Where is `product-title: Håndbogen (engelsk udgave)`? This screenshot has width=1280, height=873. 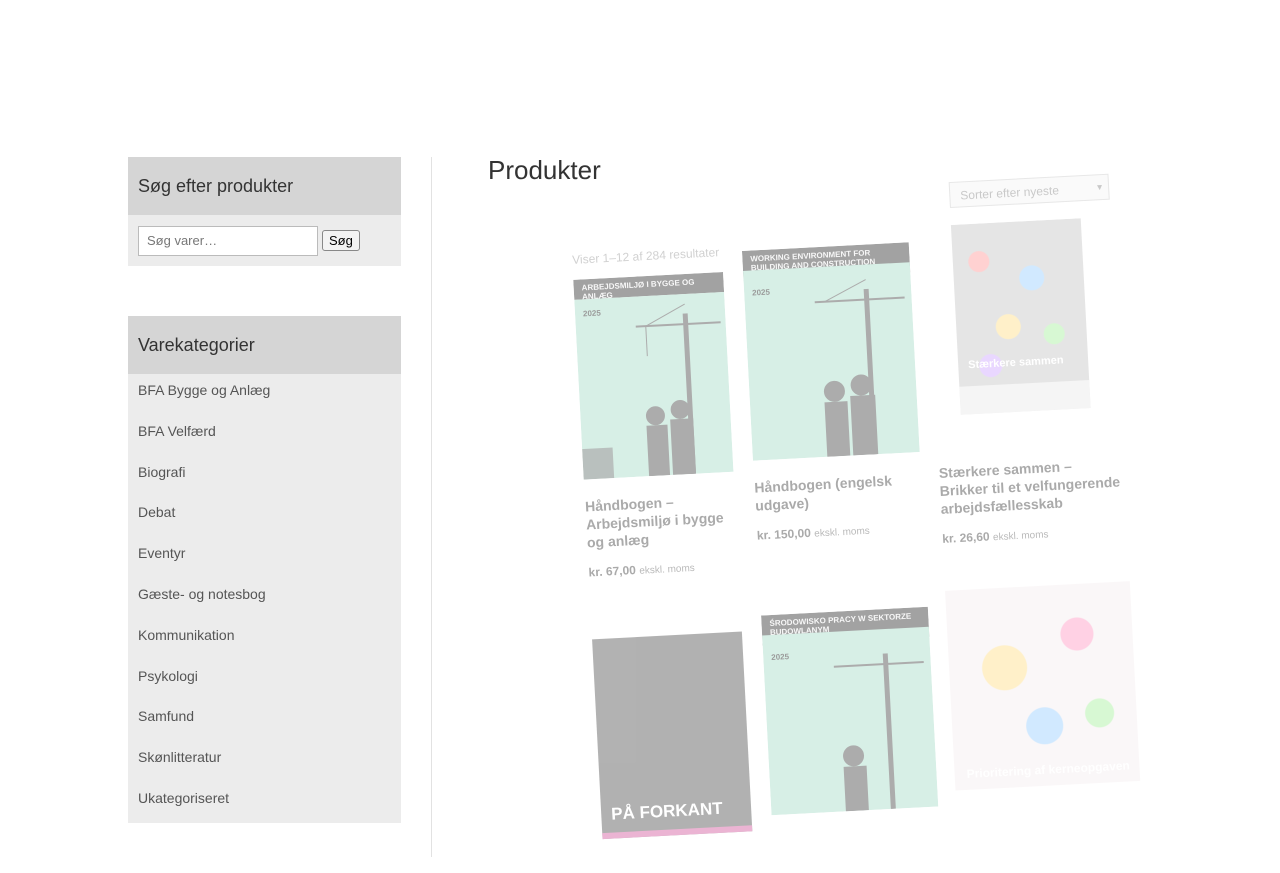
product-title: Håndbogen (engelsk udgave) is located at coordinates (838, 492).